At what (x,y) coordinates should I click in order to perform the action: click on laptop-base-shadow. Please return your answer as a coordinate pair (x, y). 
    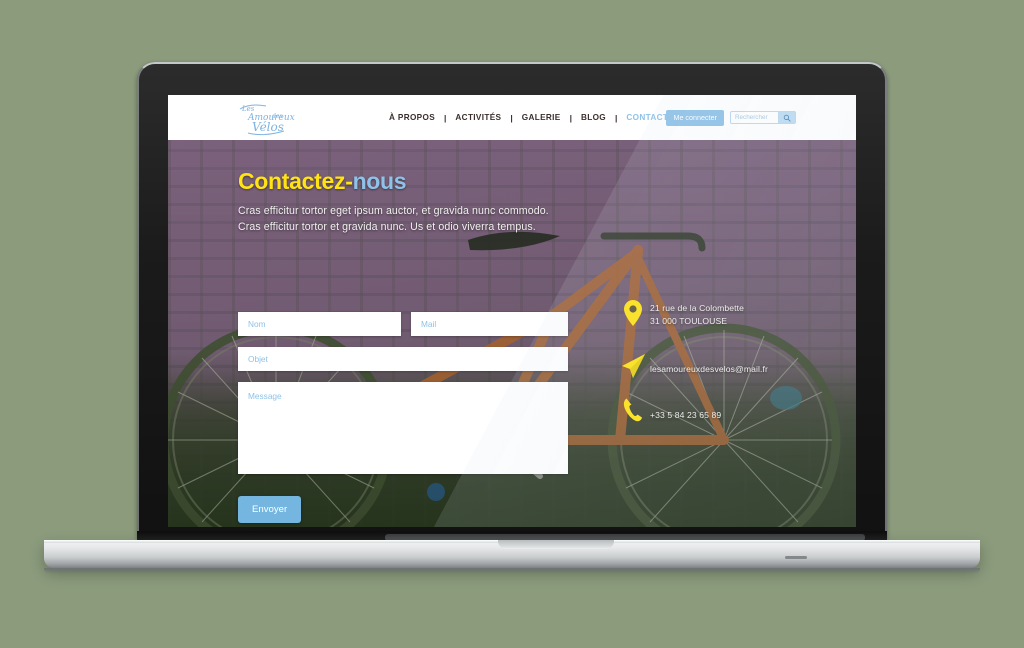
    Looking at the image, I should click on (512, 571).